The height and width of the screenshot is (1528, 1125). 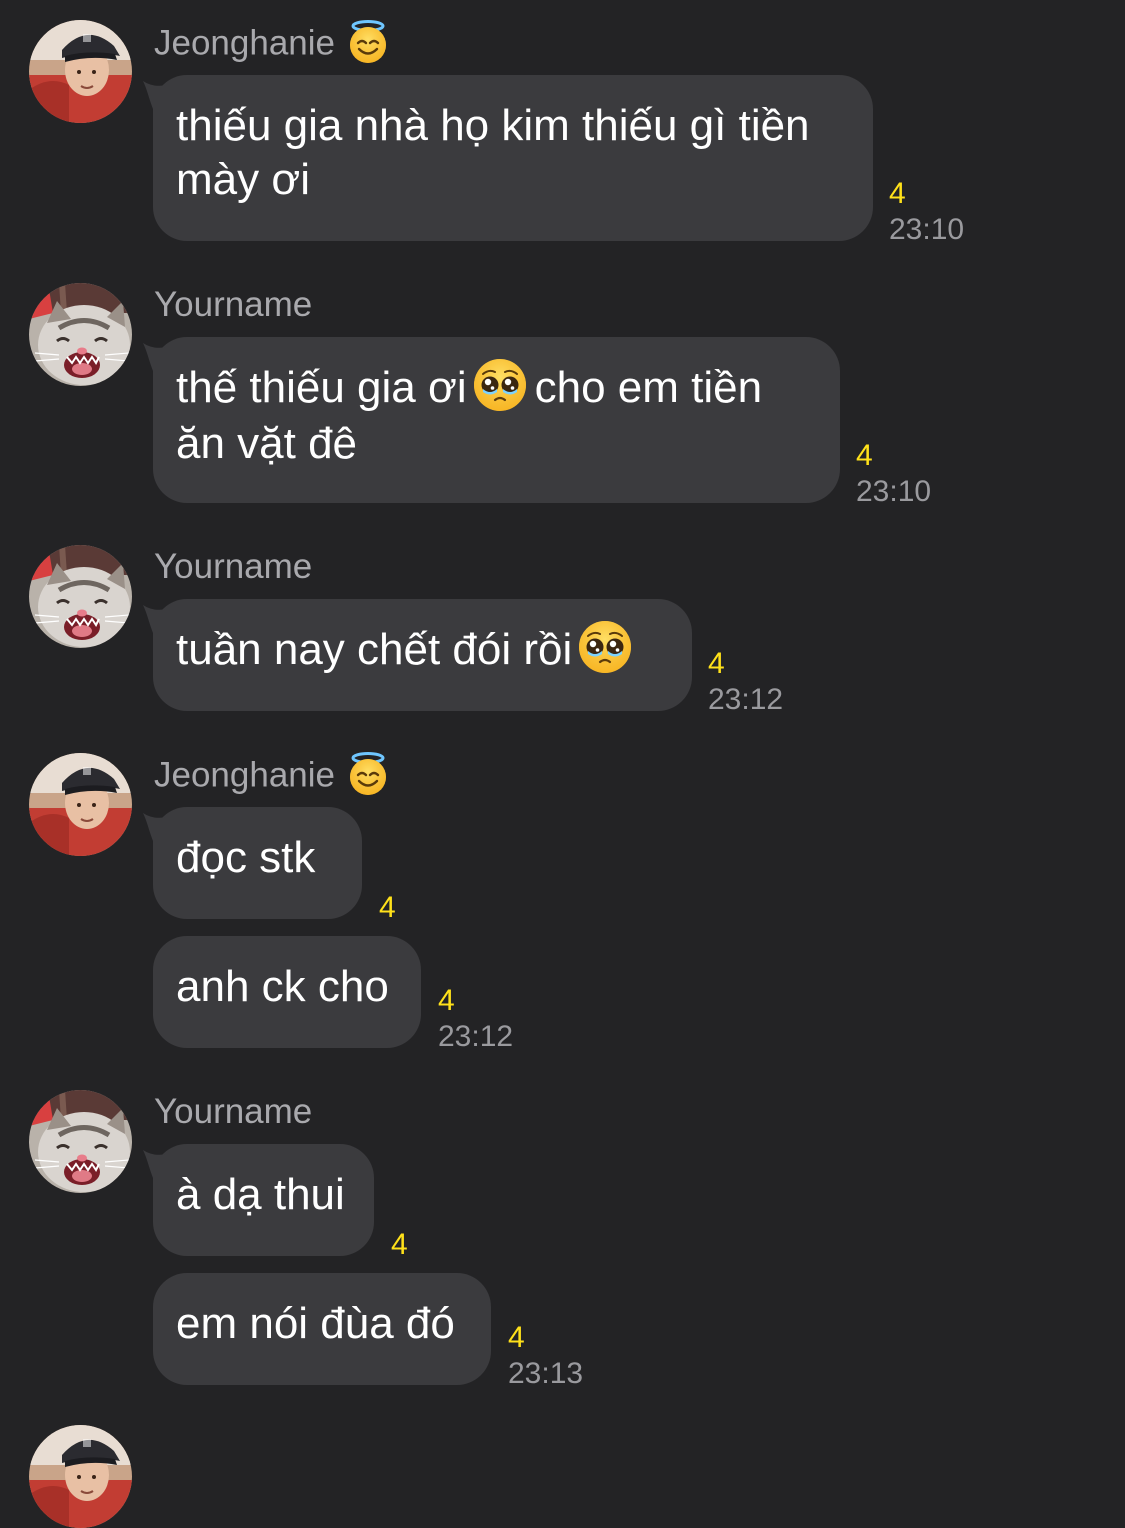 I want to click on message-bubble: anh ck cho, so click(x=287, y=992).